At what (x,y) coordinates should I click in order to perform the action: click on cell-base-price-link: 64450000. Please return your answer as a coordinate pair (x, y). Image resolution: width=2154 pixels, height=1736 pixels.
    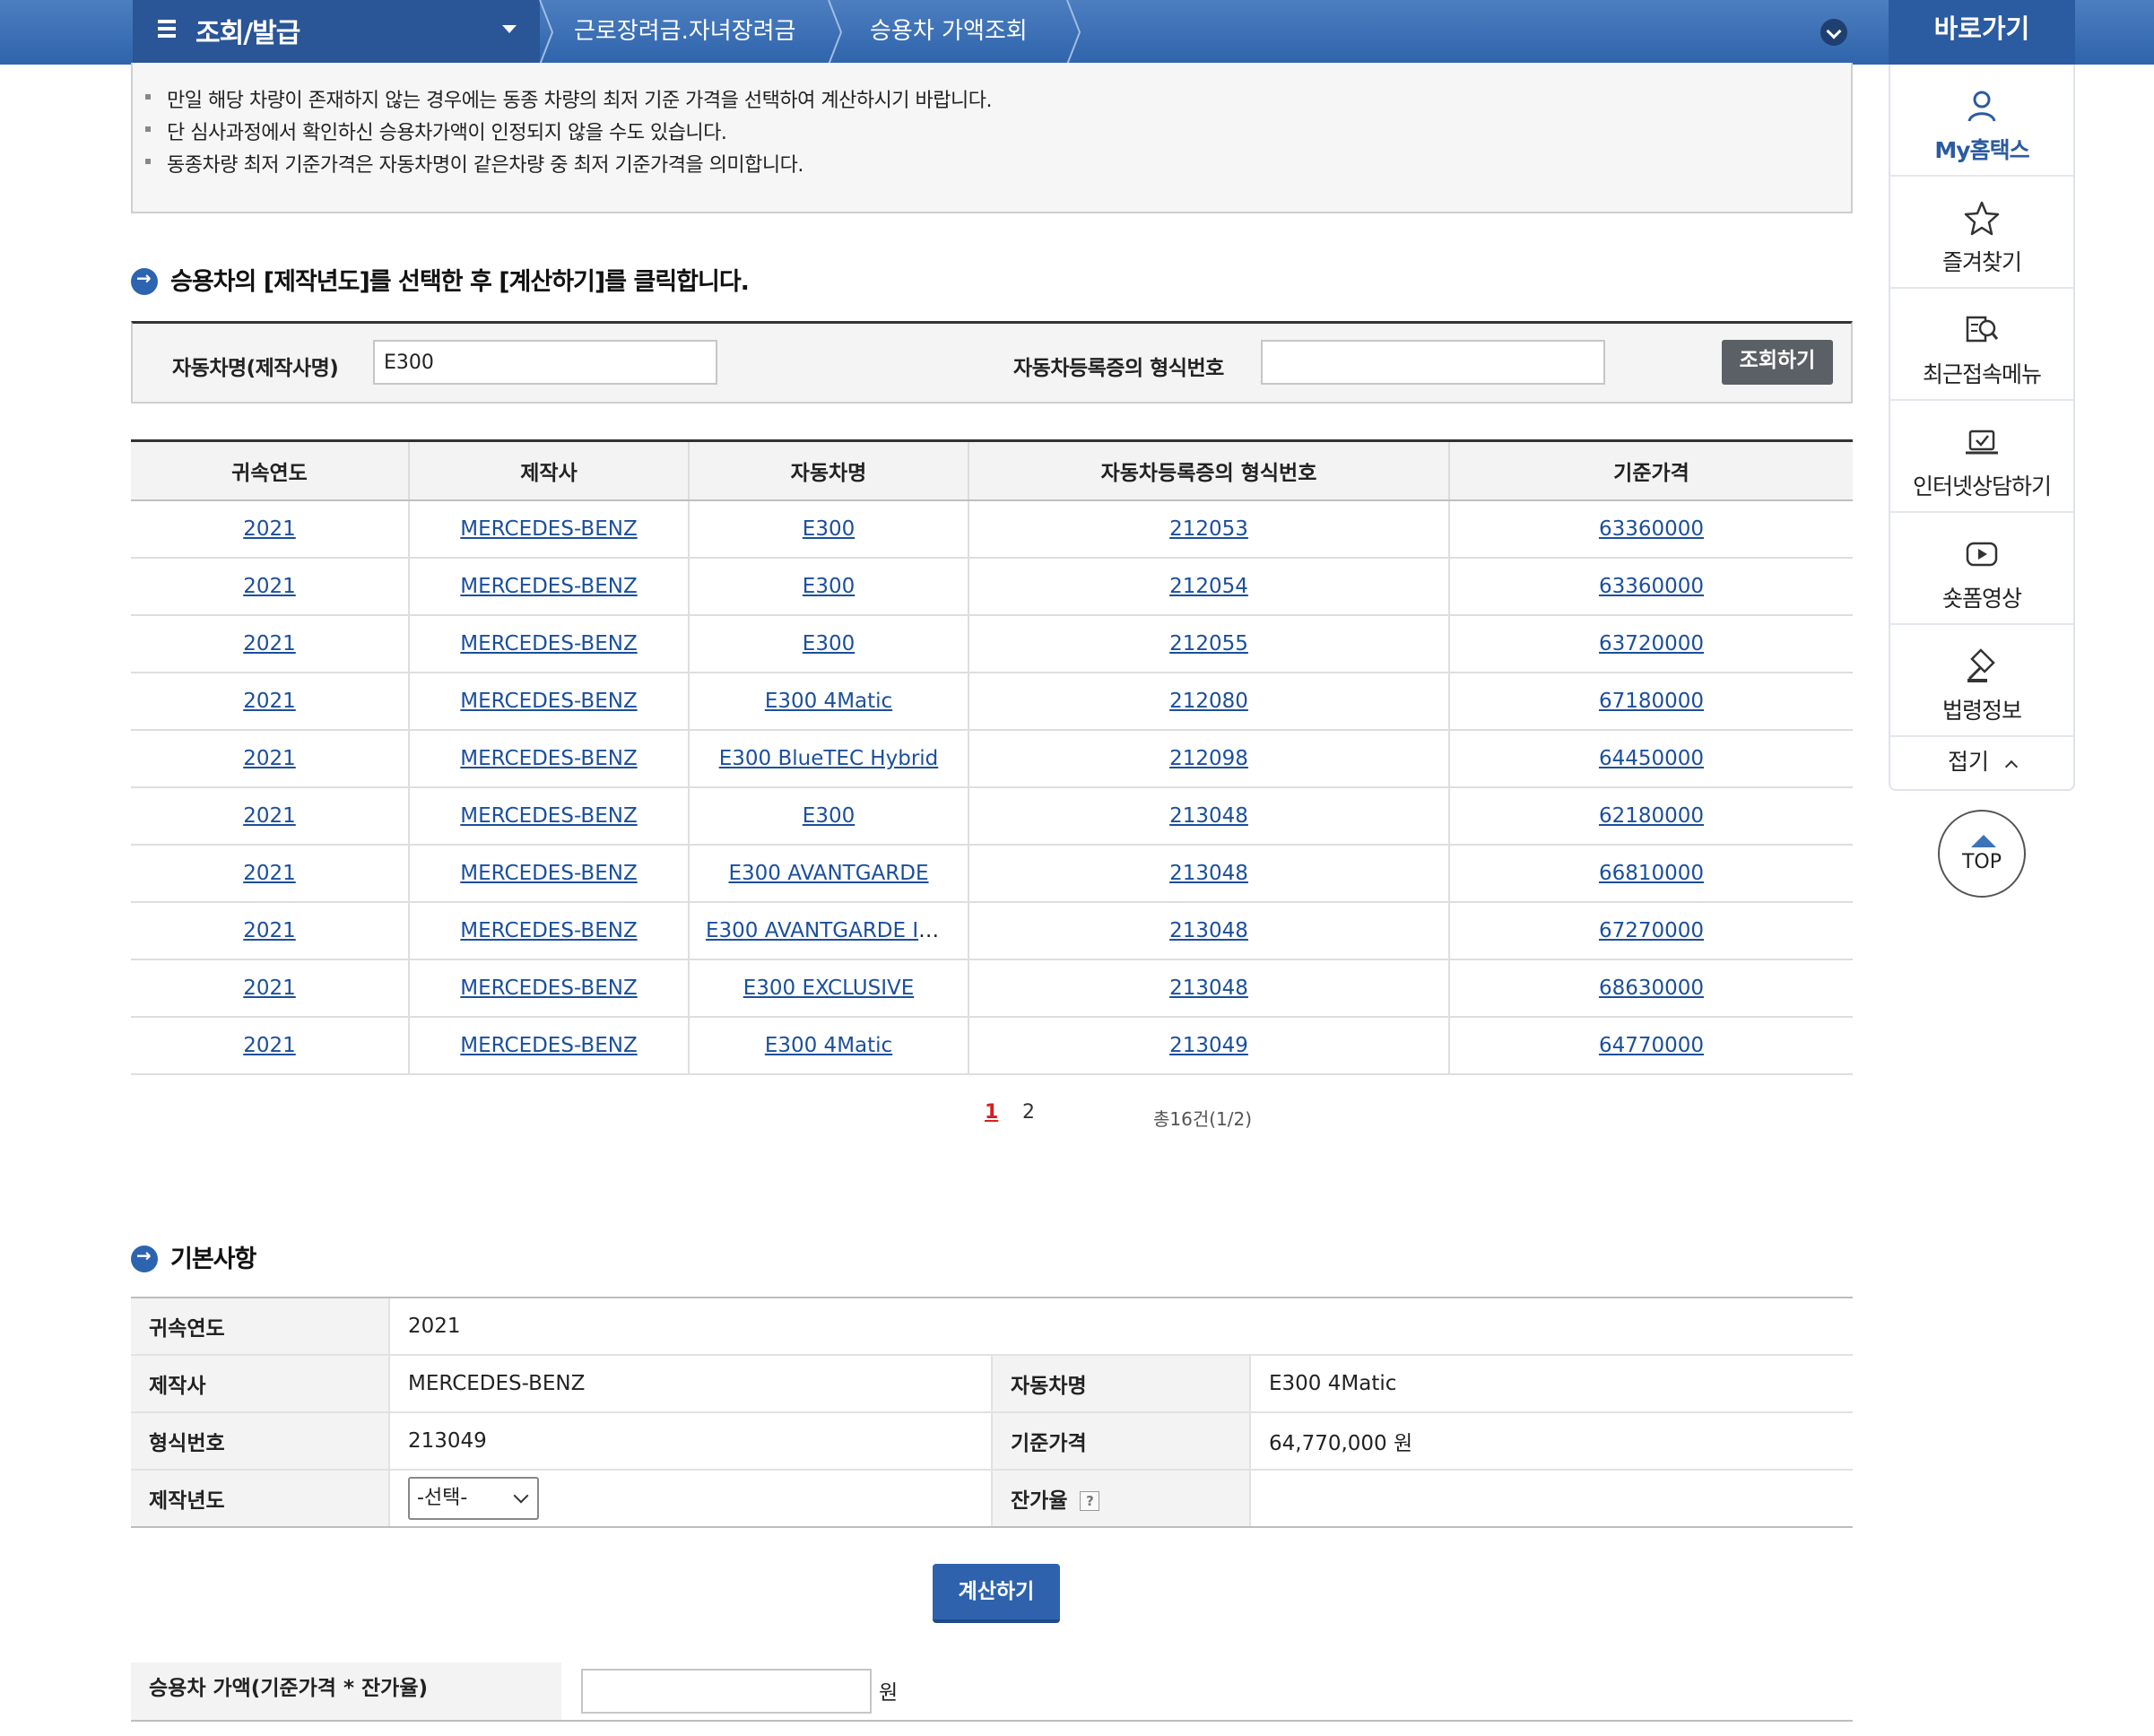
    Looking at the image, I should click on (1651, 759).